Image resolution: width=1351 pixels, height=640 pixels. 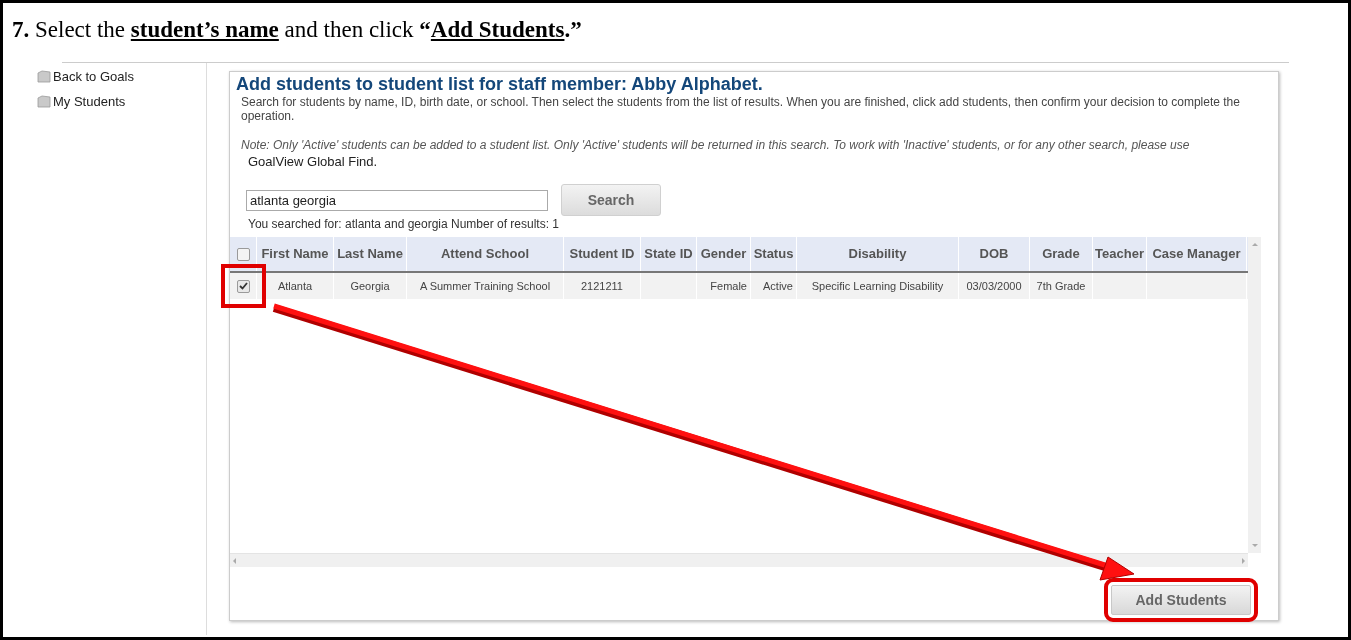 What do you see at coordinates (500, 84) in the screenshot?
I see `panel-title: Add students to student list for staff member: Abby Alphabet.` at bounding box center [500, 84].